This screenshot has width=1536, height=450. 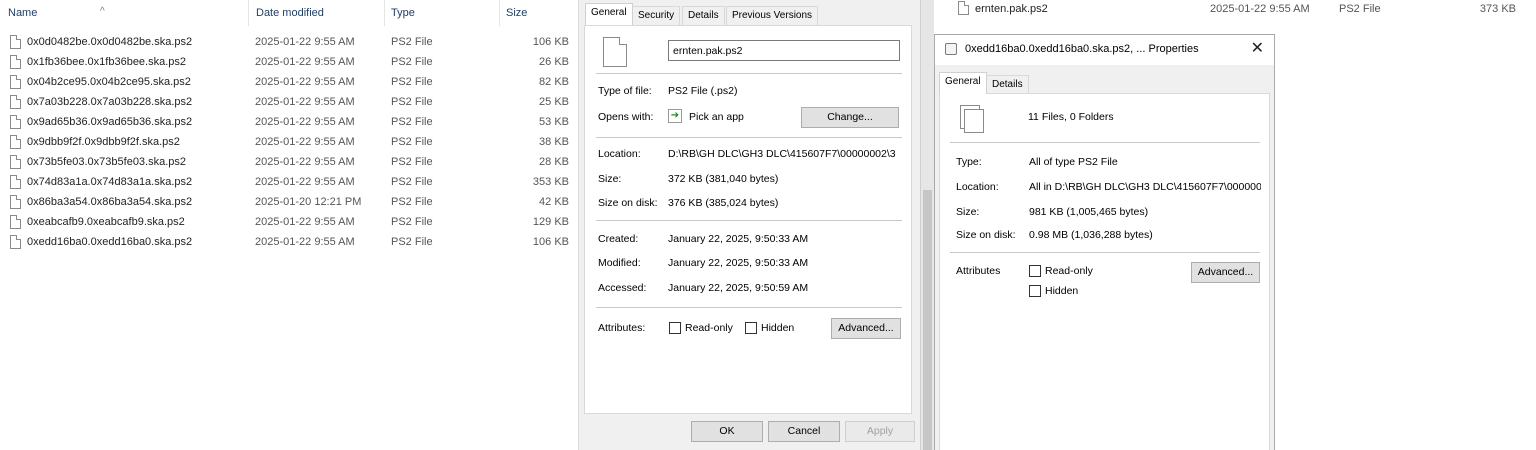 I want to click on column-header-type: Type, so click(x=403, y=13).